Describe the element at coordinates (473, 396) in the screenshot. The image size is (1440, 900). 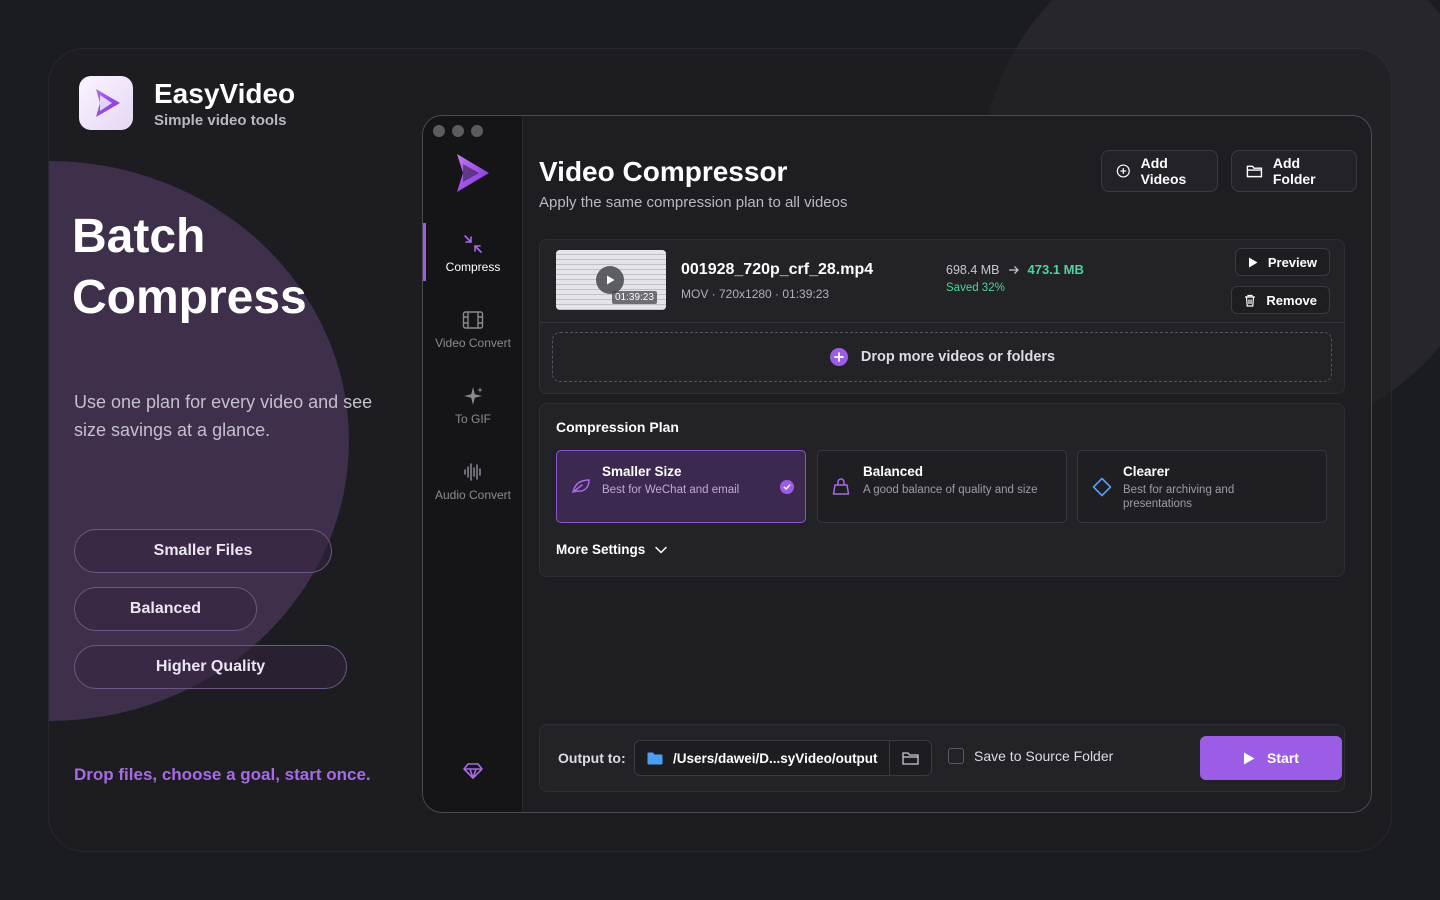
I see `sparkle-icon` at that location.